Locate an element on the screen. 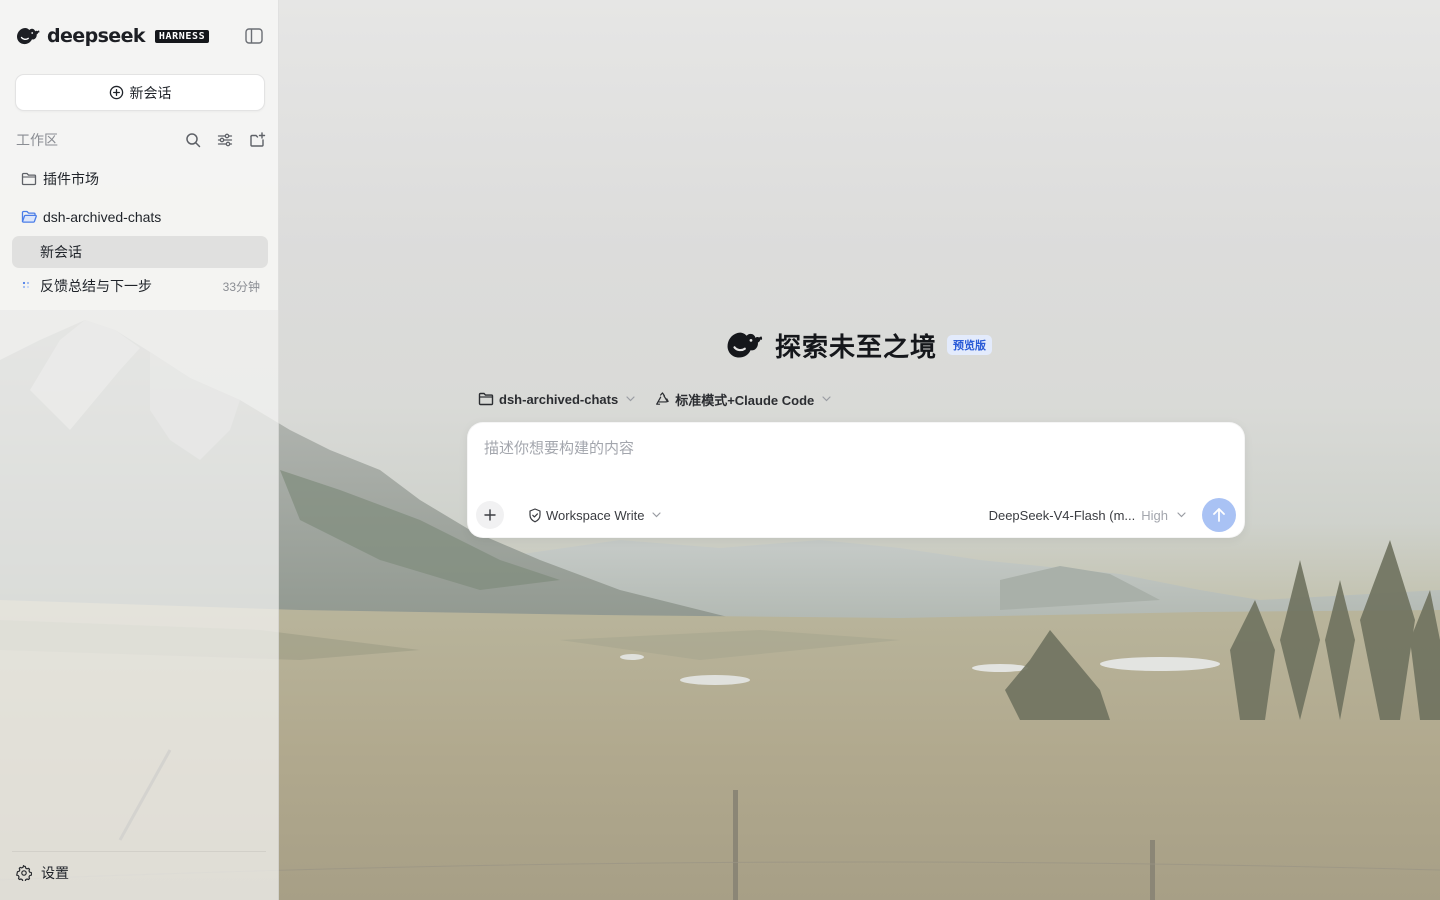  chat-item-active: 新会话 is located at coordinates (140, 252).